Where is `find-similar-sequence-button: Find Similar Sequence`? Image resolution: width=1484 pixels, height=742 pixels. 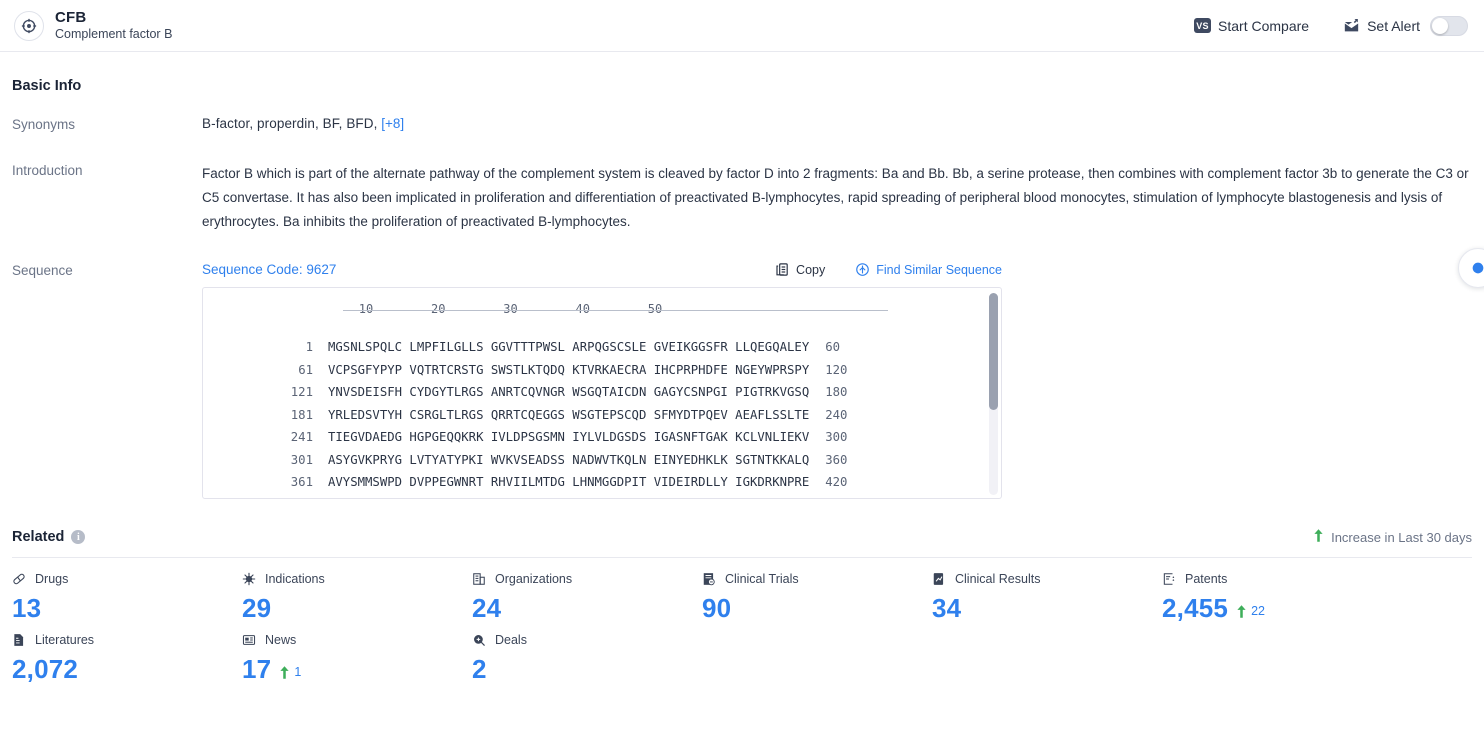 find-similar-sequence-button: Find Similar Sequence is located at coordinates (928, 269).